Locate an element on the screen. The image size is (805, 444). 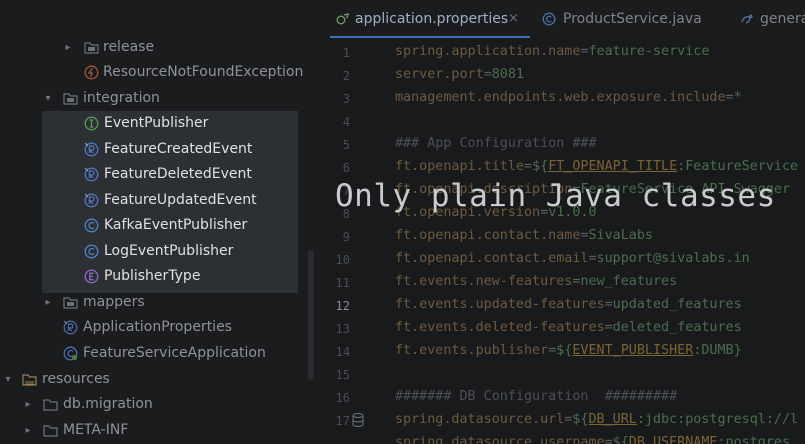
tree-item-label: FeatureDeletedEvent is located at coordinates (178, 174).